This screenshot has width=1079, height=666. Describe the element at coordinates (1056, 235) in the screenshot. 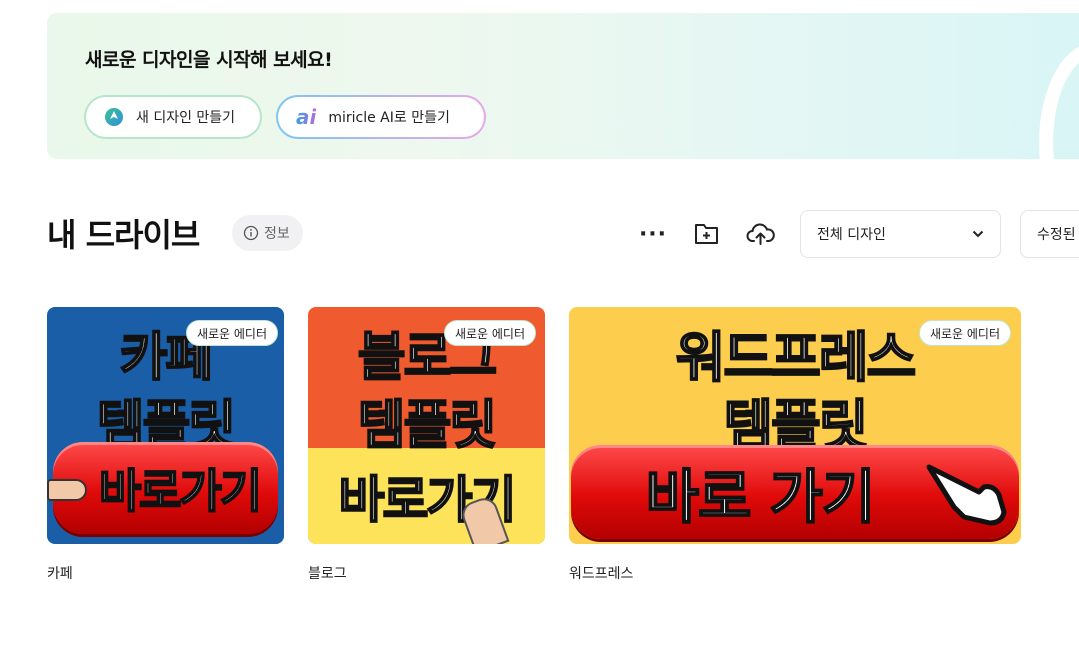

I see `sort-value: 수정된` at that location.